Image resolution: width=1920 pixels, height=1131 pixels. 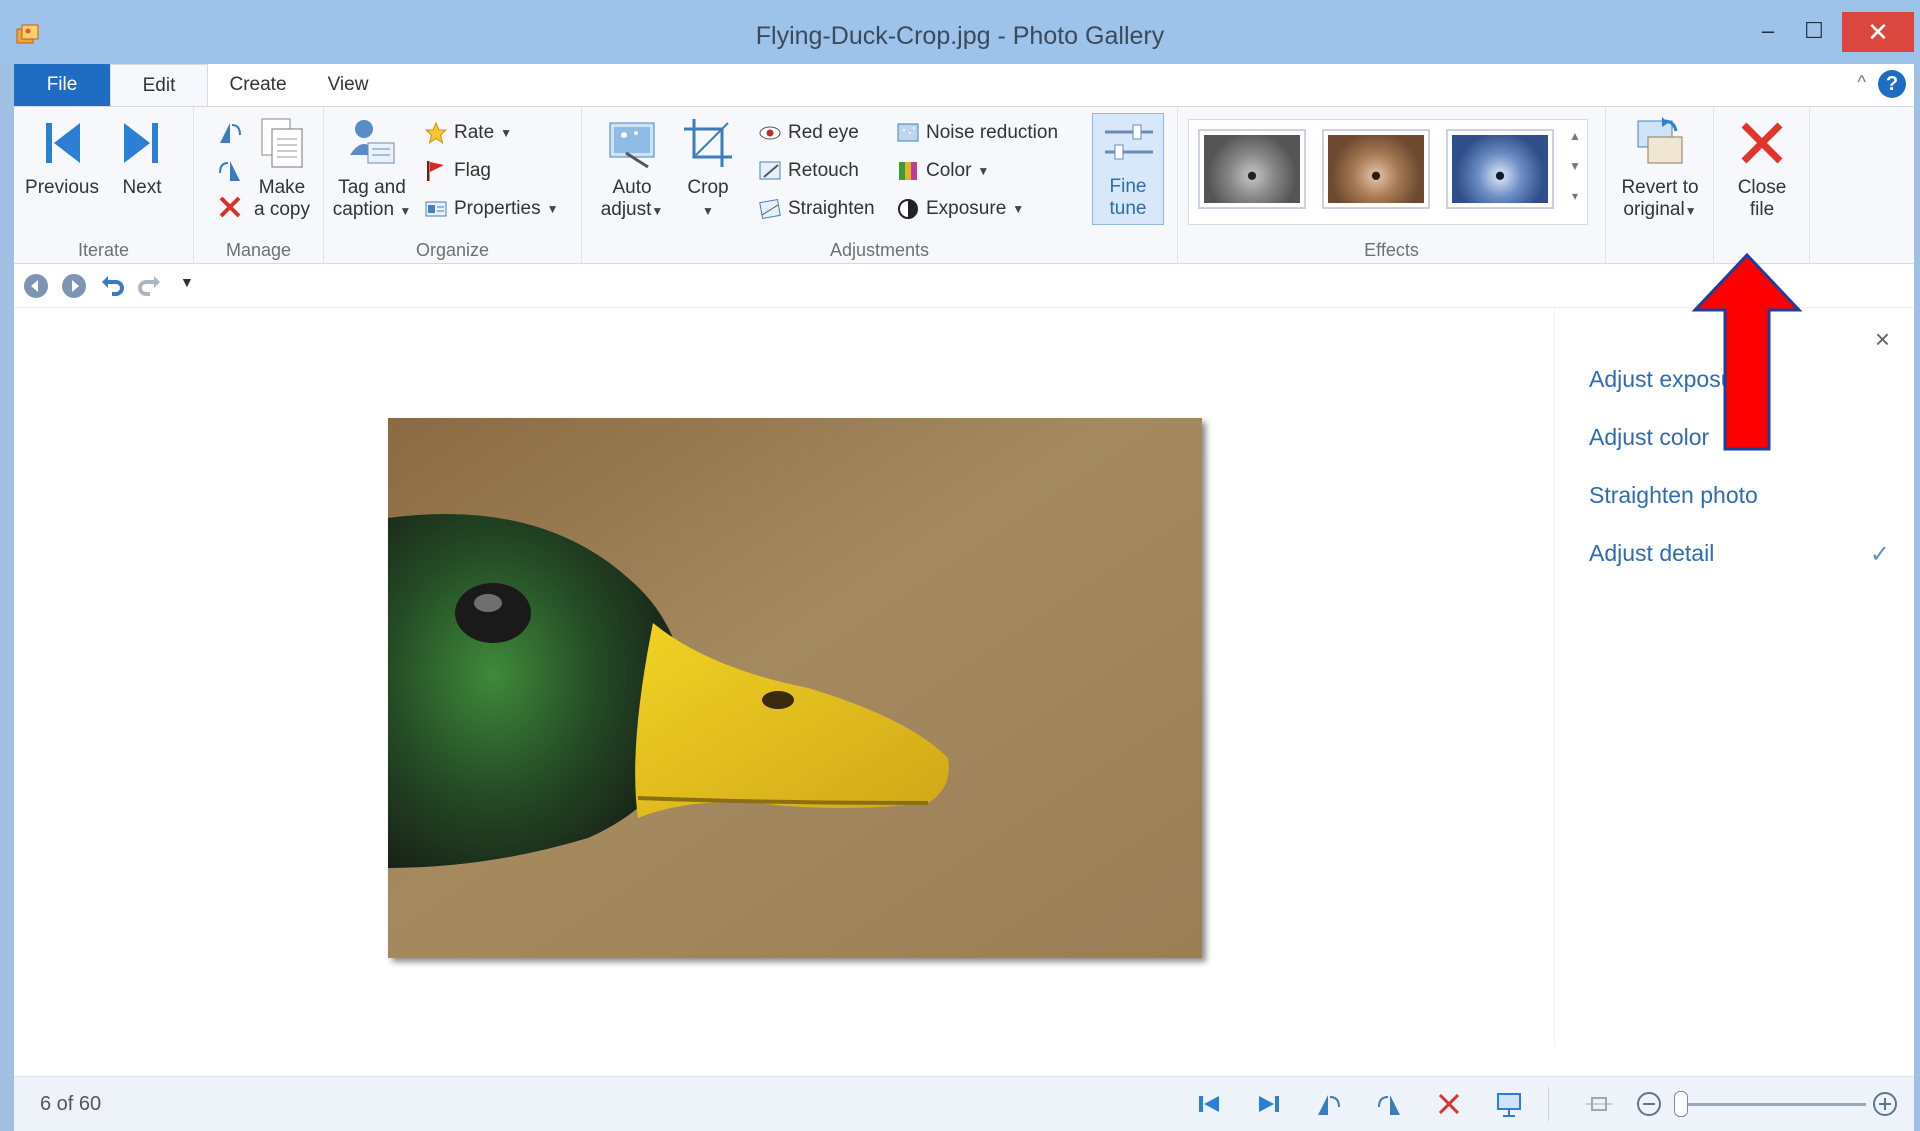 What do you see at coordinates (141, 143) in the screenshot?
I see `next-icon` at bounding box center [141, 143].